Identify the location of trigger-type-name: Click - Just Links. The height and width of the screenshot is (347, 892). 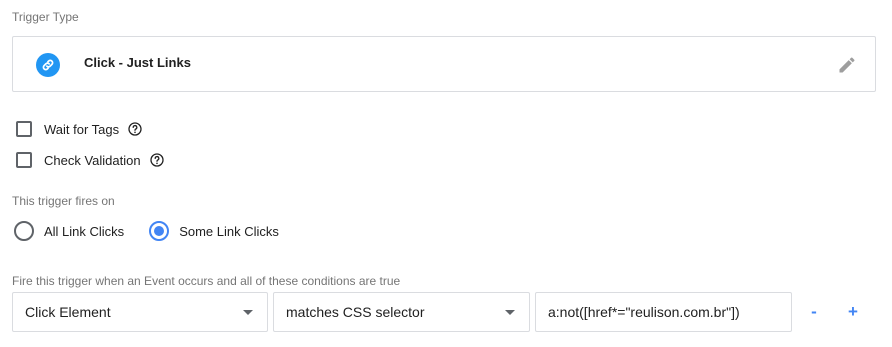
(137, 62).